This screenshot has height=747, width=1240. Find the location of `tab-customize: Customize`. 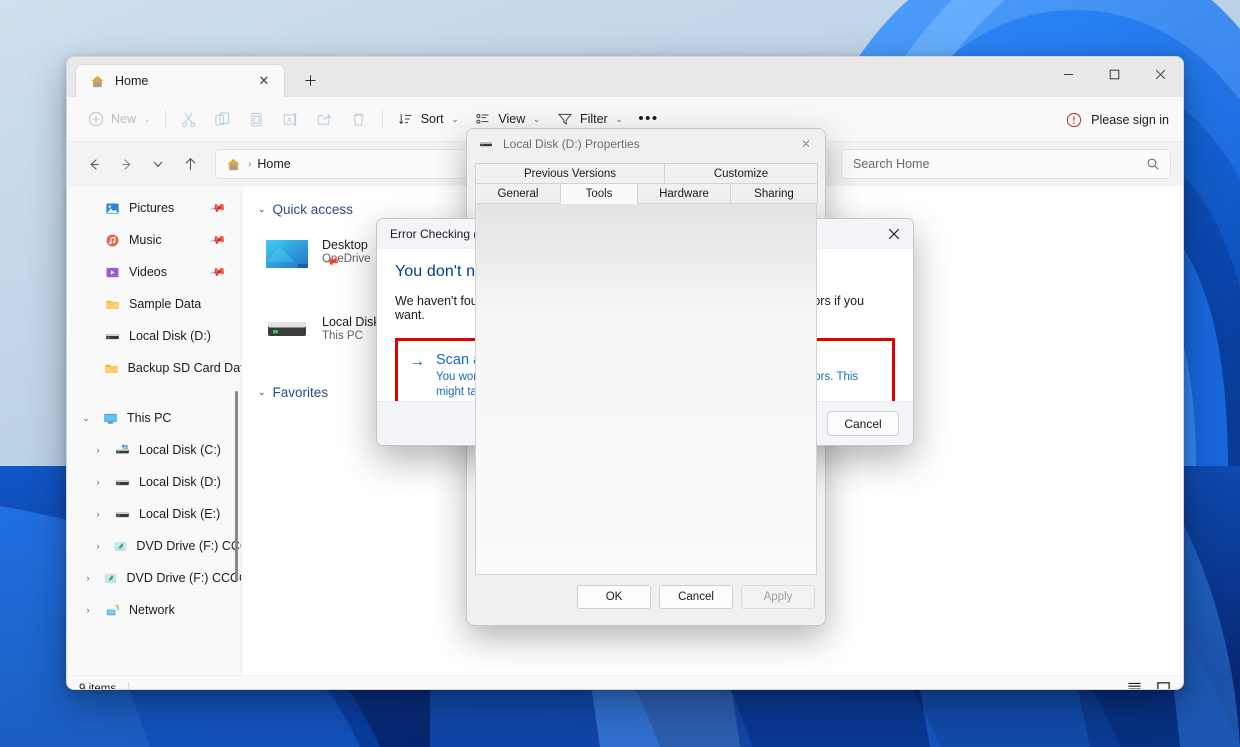

tab-customize: Customize is located at coordinates (741, 173).